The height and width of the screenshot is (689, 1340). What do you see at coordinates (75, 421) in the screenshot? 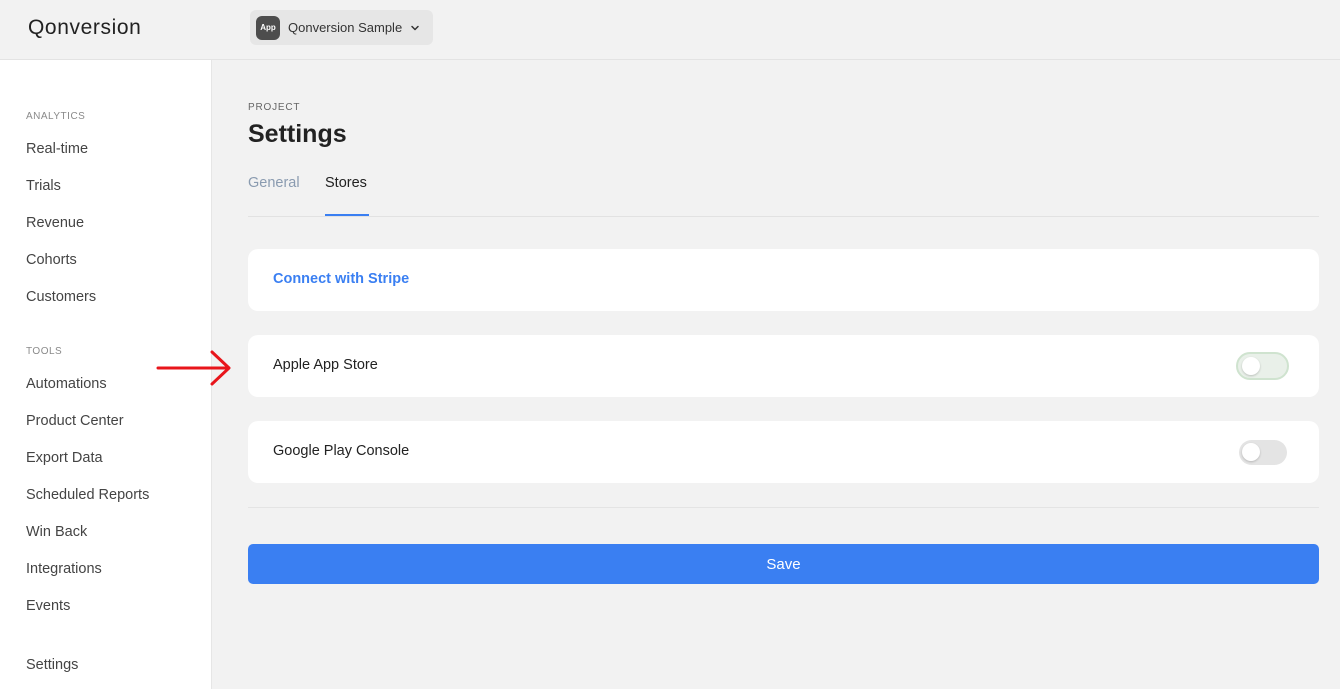
I see `sidebar-item-product-center: Product Center` at bounding box center [75, 421].